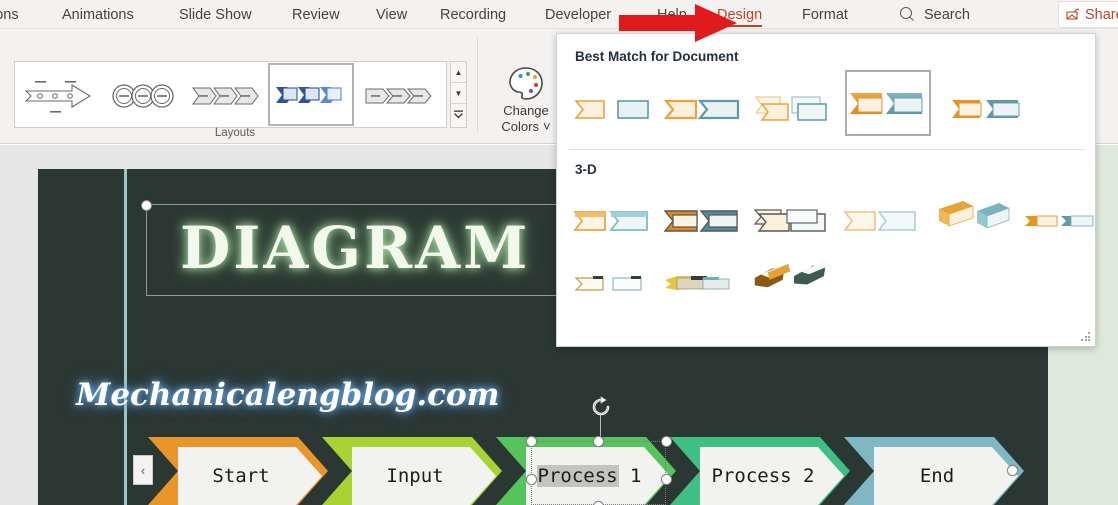 The image size is (1118, 505). Describe the element at coordinates (946, 476) in the screenshot. I see `smartart-label-end: End` at that location.